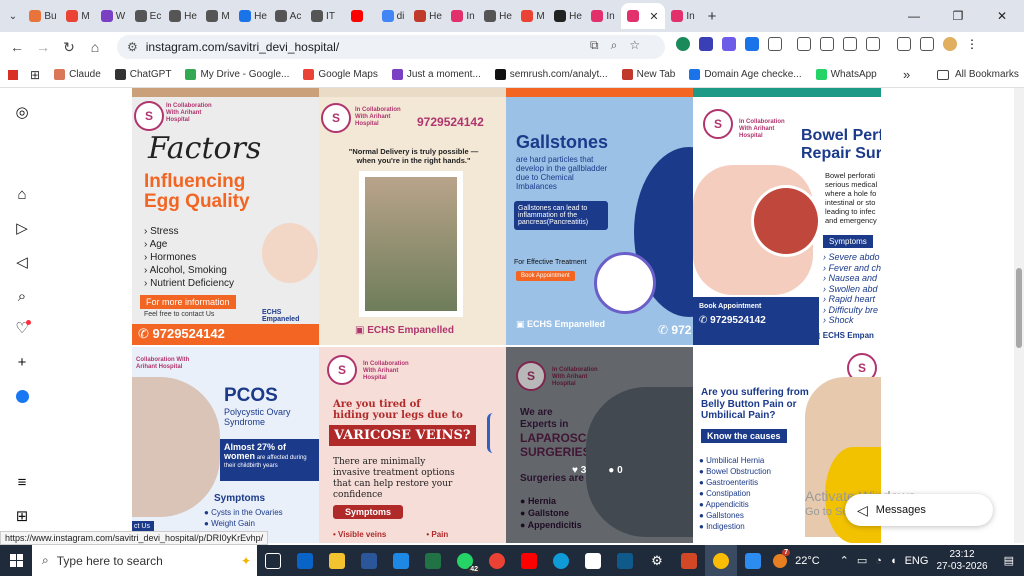 This screenshot has height=576, width=1024. I want to click on volume-icon: ◖, so click(893, 561).